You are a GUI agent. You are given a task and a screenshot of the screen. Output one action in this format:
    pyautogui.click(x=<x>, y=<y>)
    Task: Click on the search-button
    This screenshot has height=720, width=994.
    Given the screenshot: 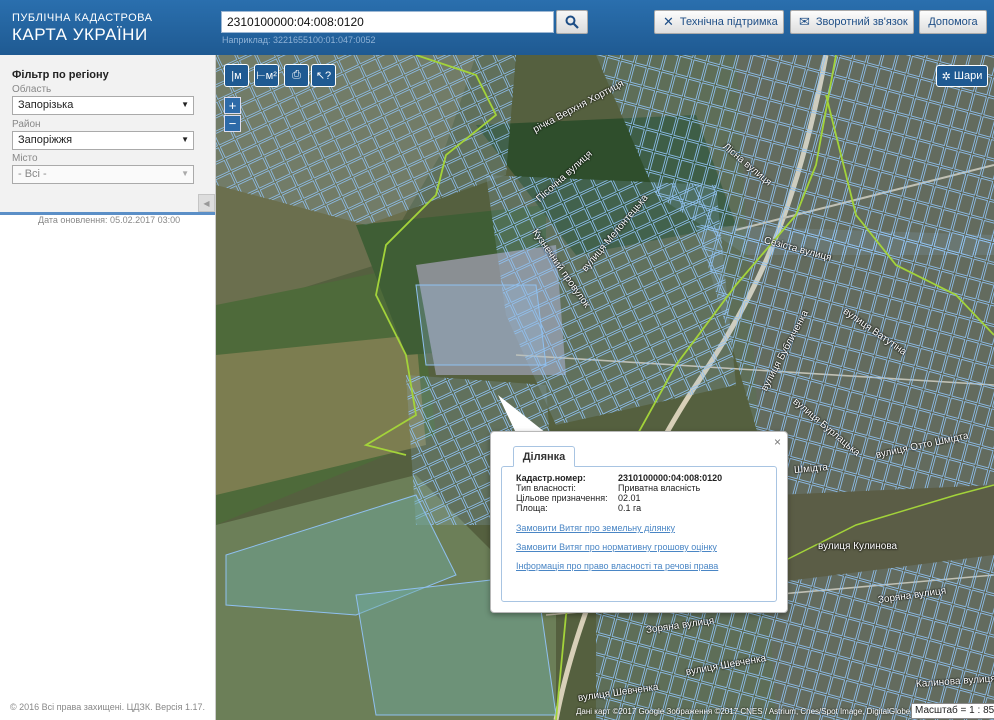 What is the action you would take?
    pyautogui.click(x=572, y=22)
    